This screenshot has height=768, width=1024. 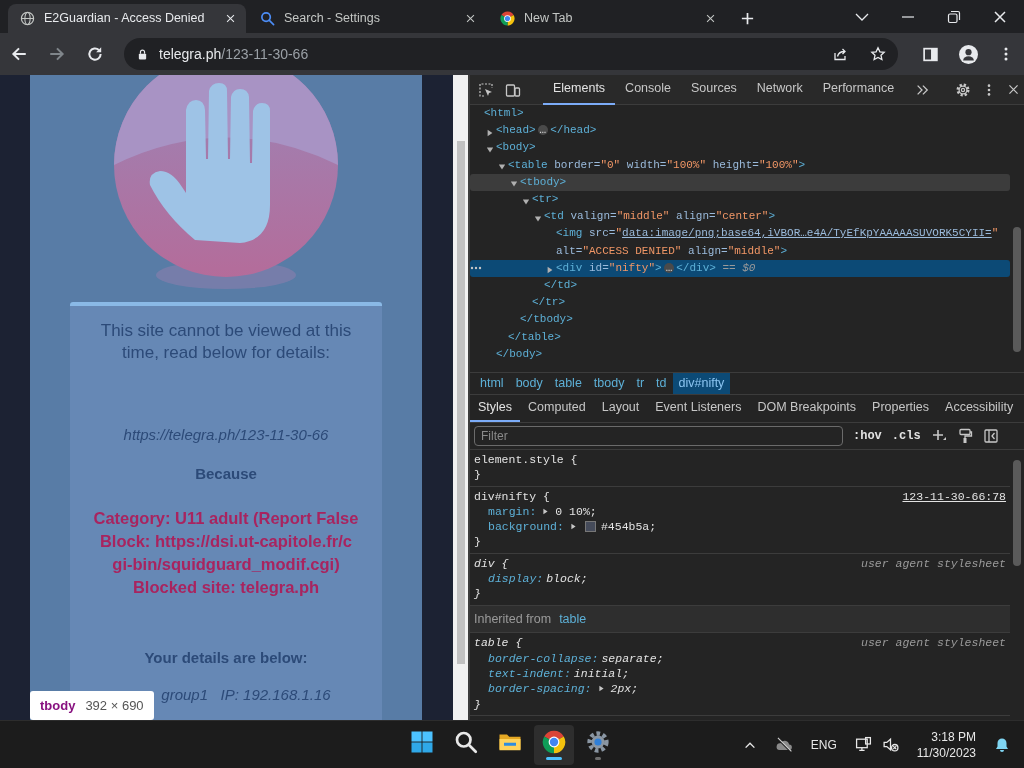 I want to click on reason-text: Category: U11 adult (Report False, so click(x=226, y=518).